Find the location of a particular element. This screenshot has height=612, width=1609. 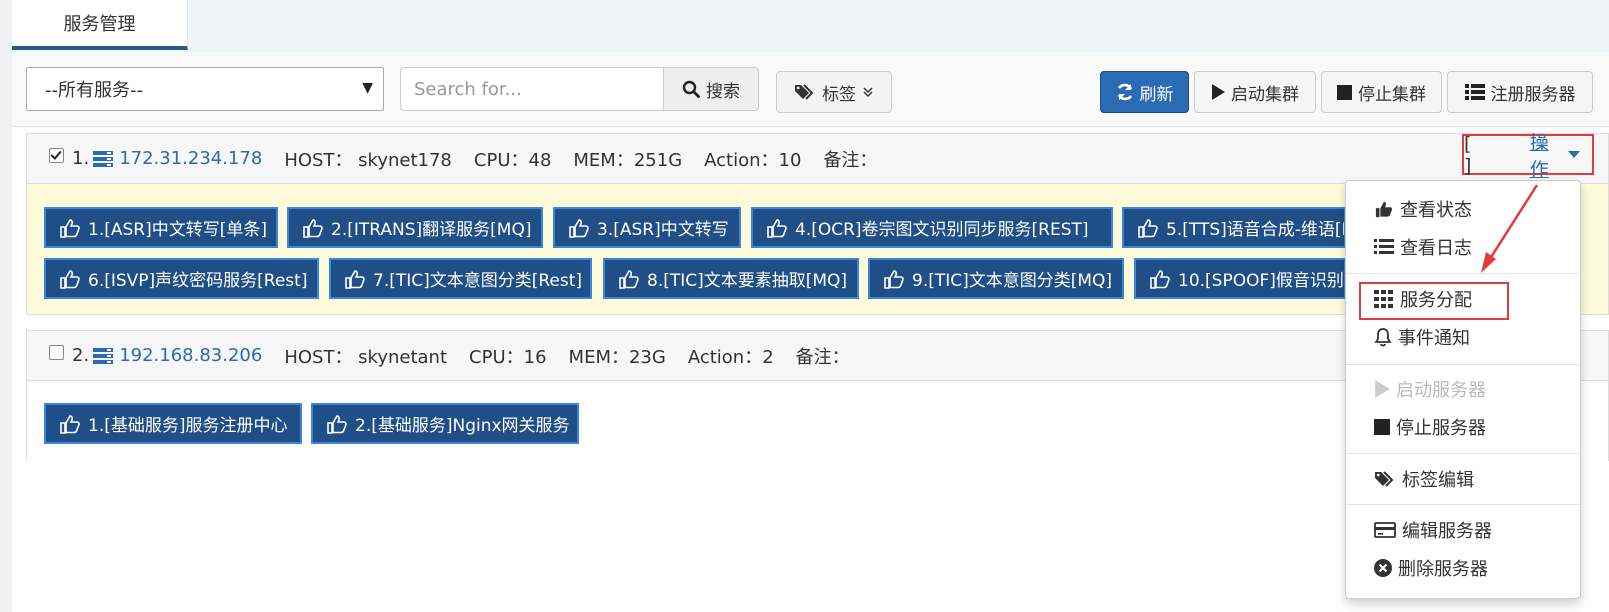

server-cpu: CPU：16 is located at coordinates (508, 357).